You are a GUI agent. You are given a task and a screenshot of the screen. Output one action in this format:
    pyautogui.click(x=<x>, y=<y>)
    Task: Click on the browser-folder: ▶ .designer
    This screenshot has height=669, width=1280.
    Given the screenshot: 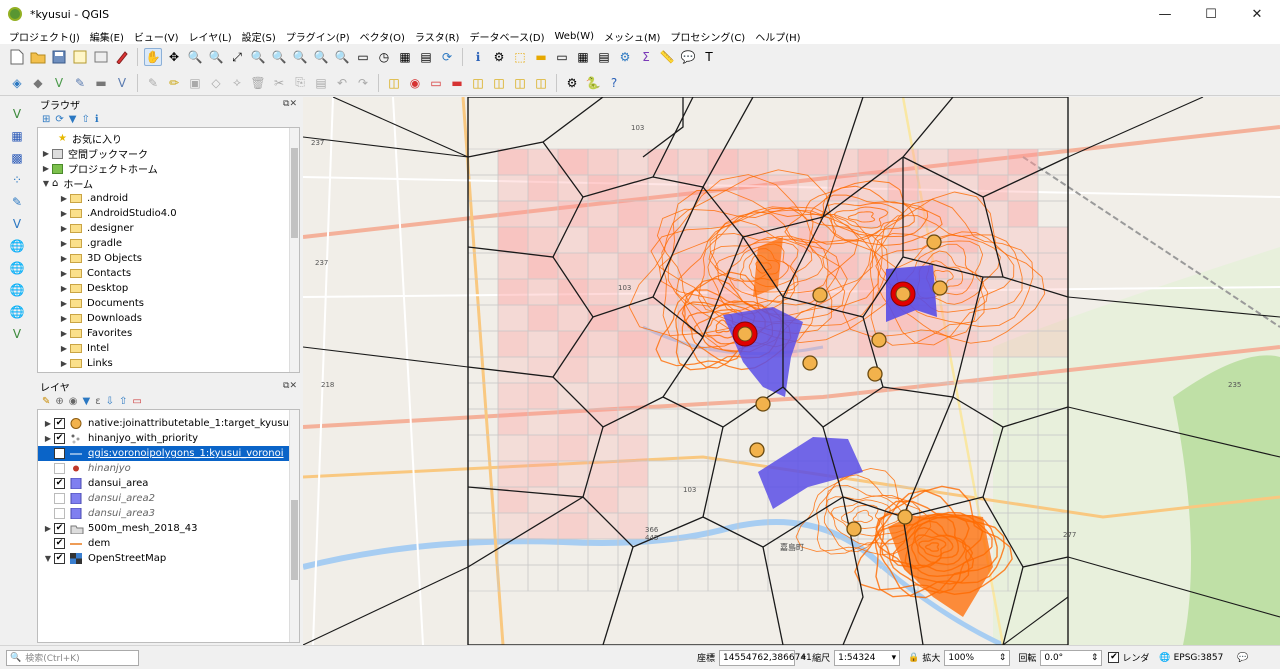 What is the action you would take?
    pyautogui.click(x=168, y=228)
    